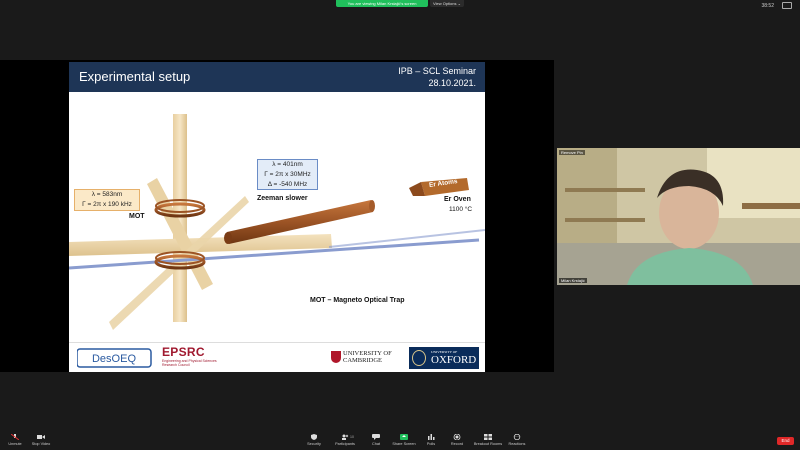 The image size is (800, 450). I want to click on participants-button: Participants, so click(345, 440).